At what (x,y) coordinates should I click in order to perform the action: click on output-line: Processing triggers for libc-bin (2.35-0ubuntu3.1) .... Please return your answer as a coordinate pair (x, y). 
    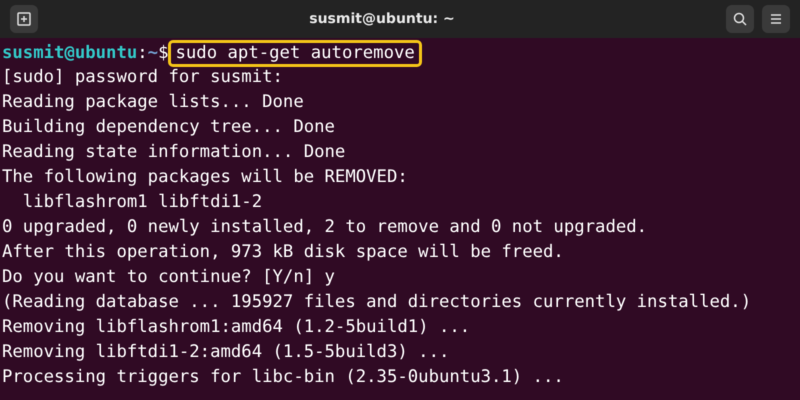
    Looking at the image, I should click on (283, 377).